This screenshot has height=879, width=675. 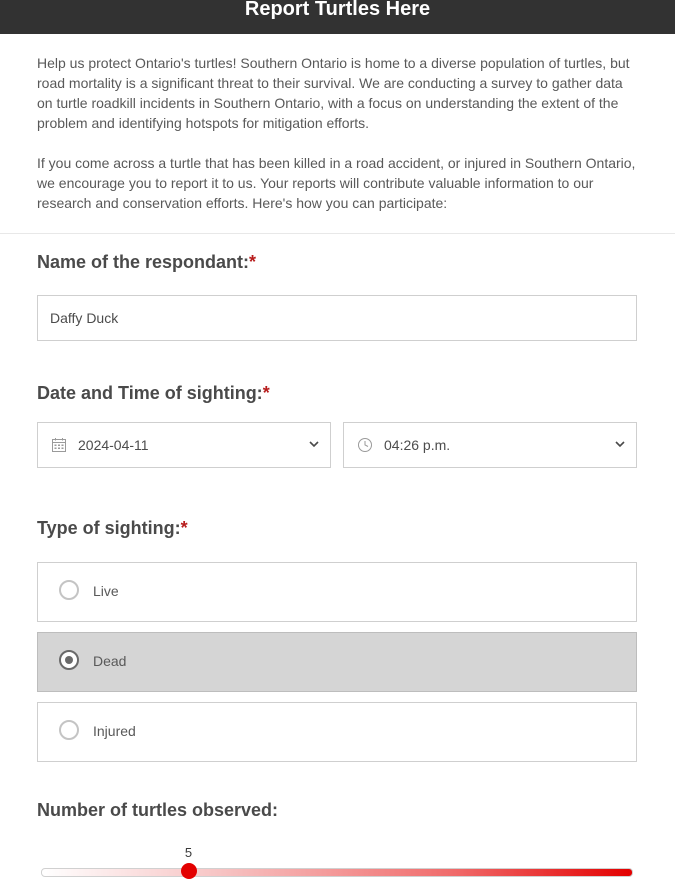 I want to click on datetime-label: Date and Time of sighting:*, so click(x=153, y=393).